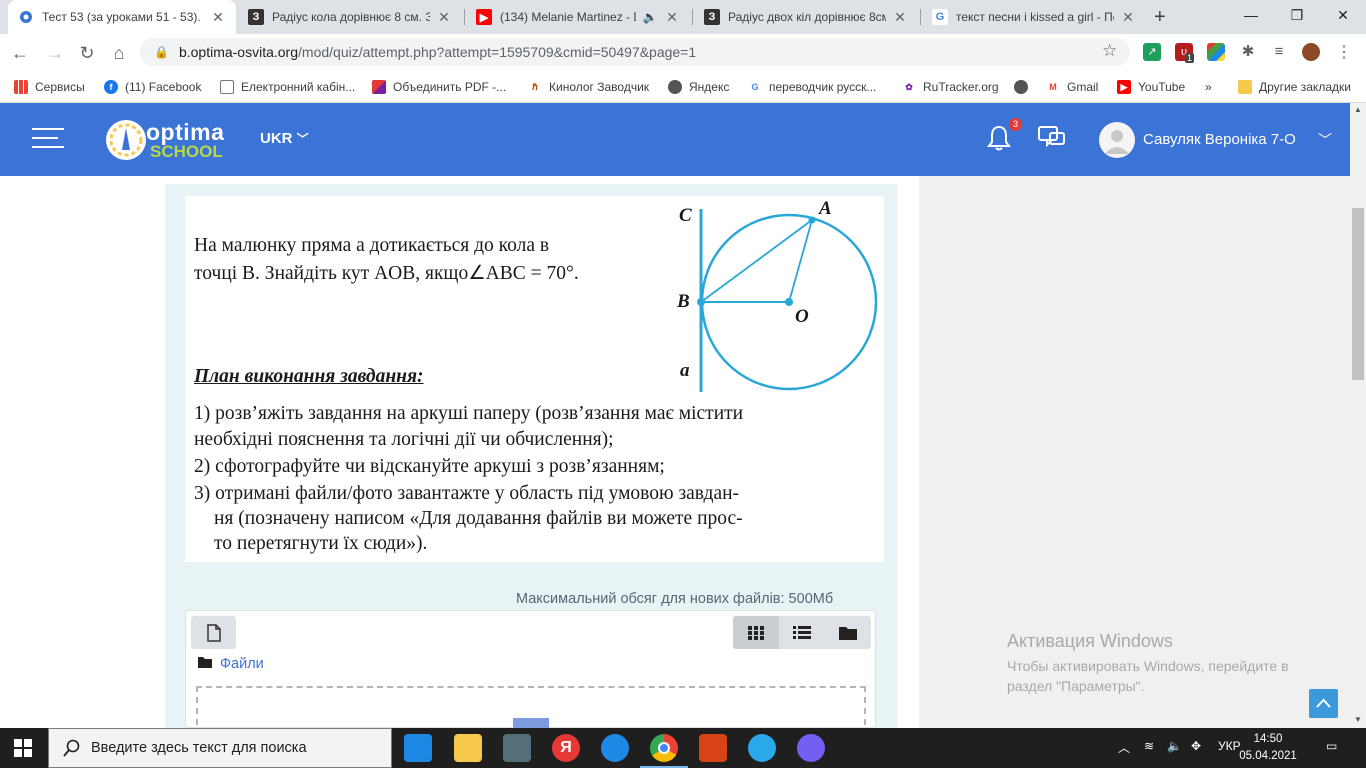 The height and width of the screenshot is (768, 1366). Describe the element at coordinates (1343, 15) in the screenshot. I see `window-close-button: ✕` at that location.